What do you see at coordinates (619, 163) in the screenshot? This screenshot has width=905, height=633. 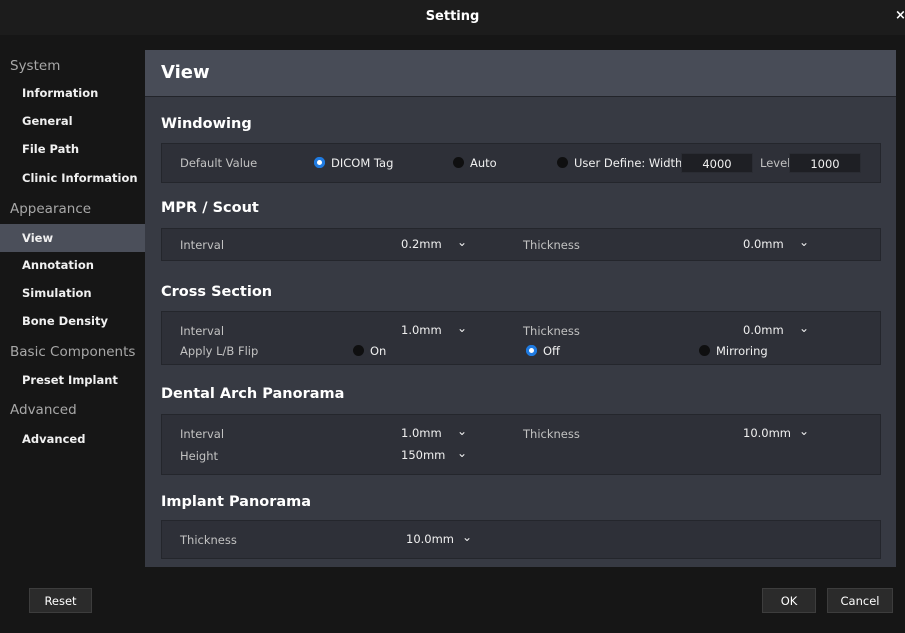 I see `radio-user-define: User Define: Width` at bounding box center [619, 163].